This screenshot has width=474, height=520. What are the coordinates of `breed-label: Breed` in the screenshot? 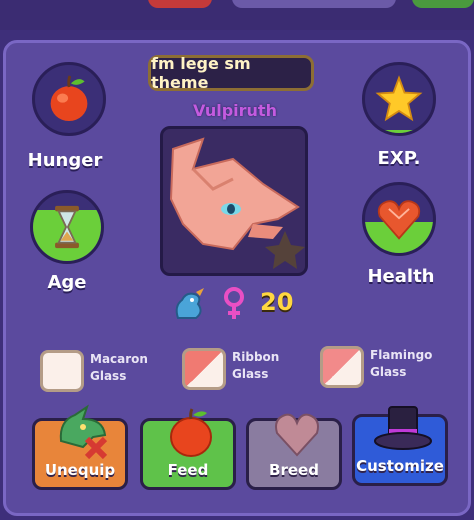 It's located at (294, 470).